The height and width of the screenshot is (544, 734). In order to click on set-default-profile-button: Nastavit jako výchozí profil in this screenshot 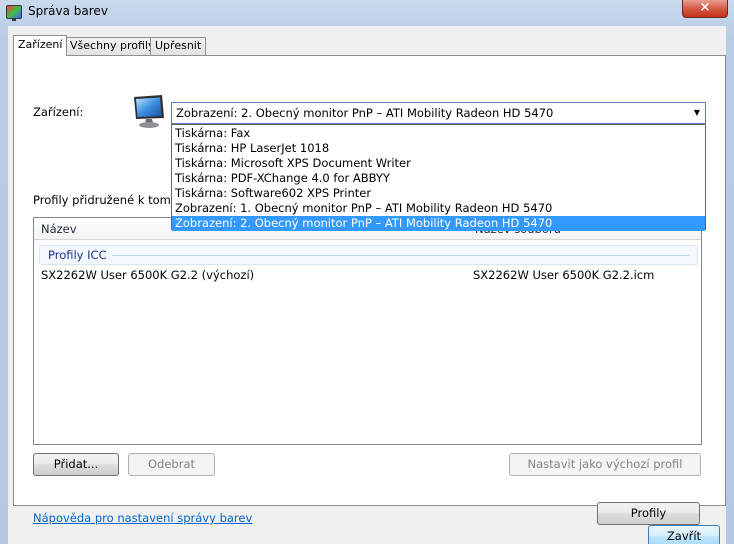, I will do `click(605, 464)`.